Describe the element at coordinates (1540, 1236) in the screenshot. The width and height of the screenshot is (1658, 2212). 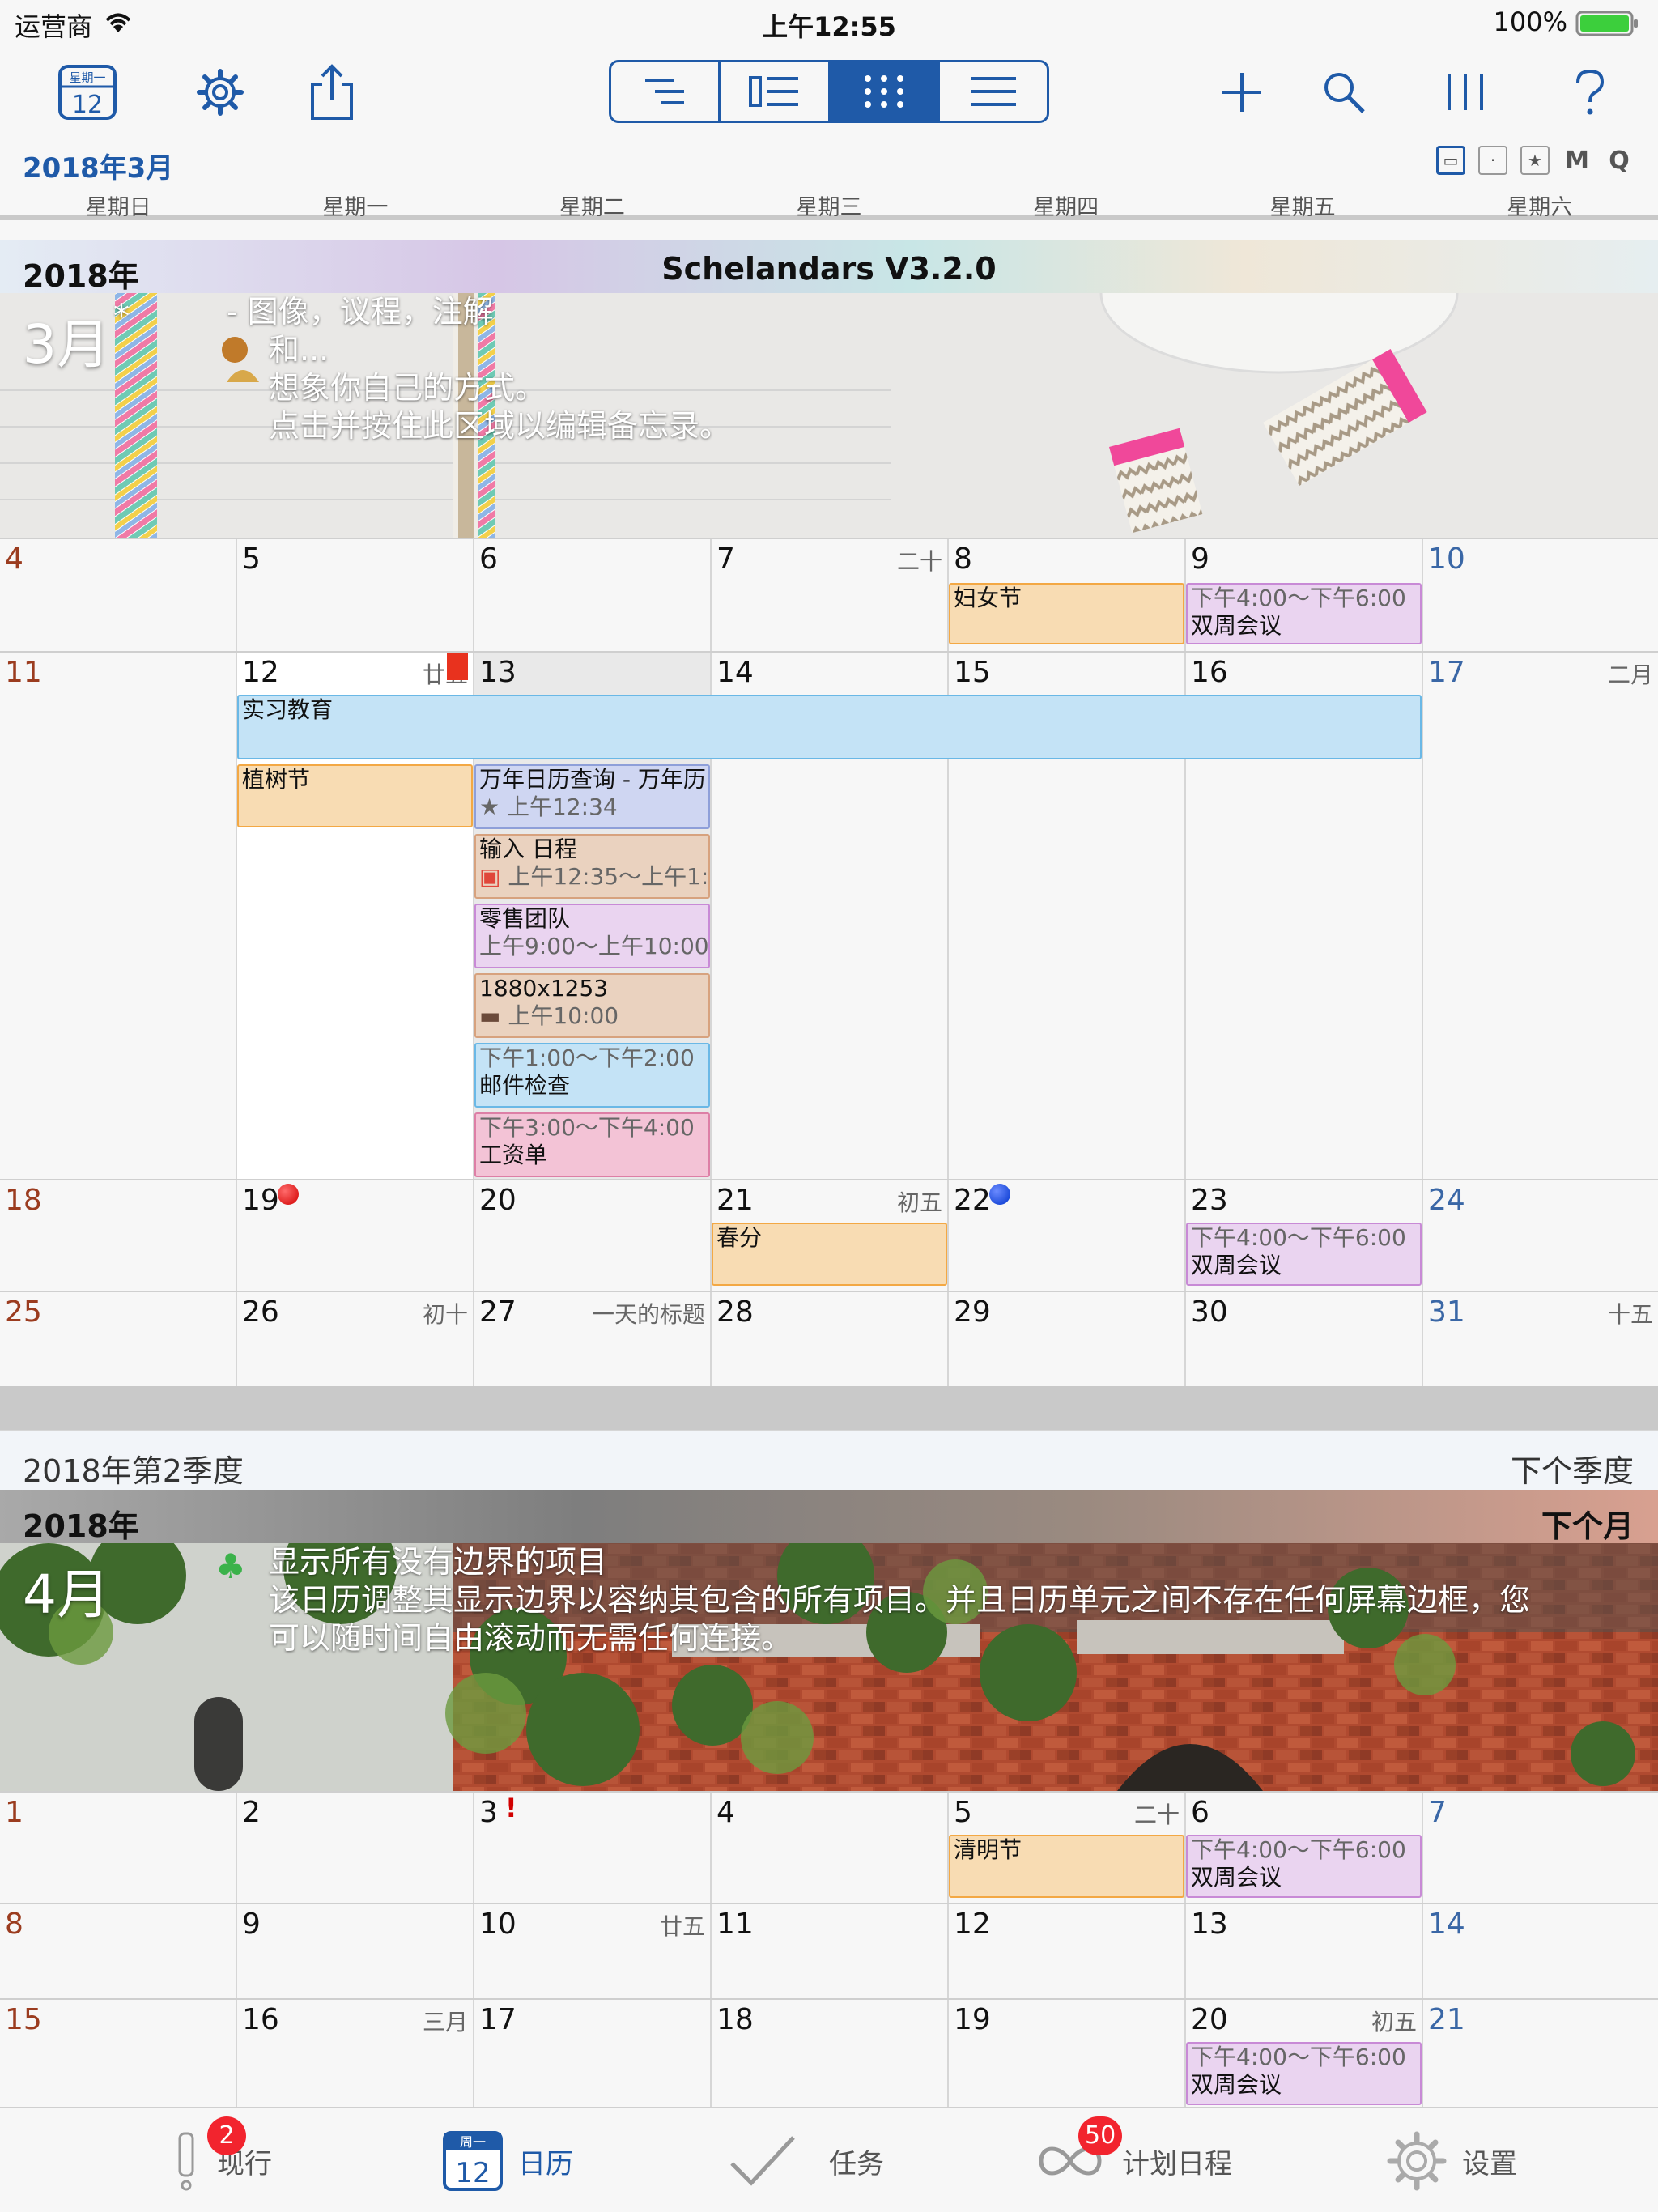
I see `day-cell: 24` at that location.